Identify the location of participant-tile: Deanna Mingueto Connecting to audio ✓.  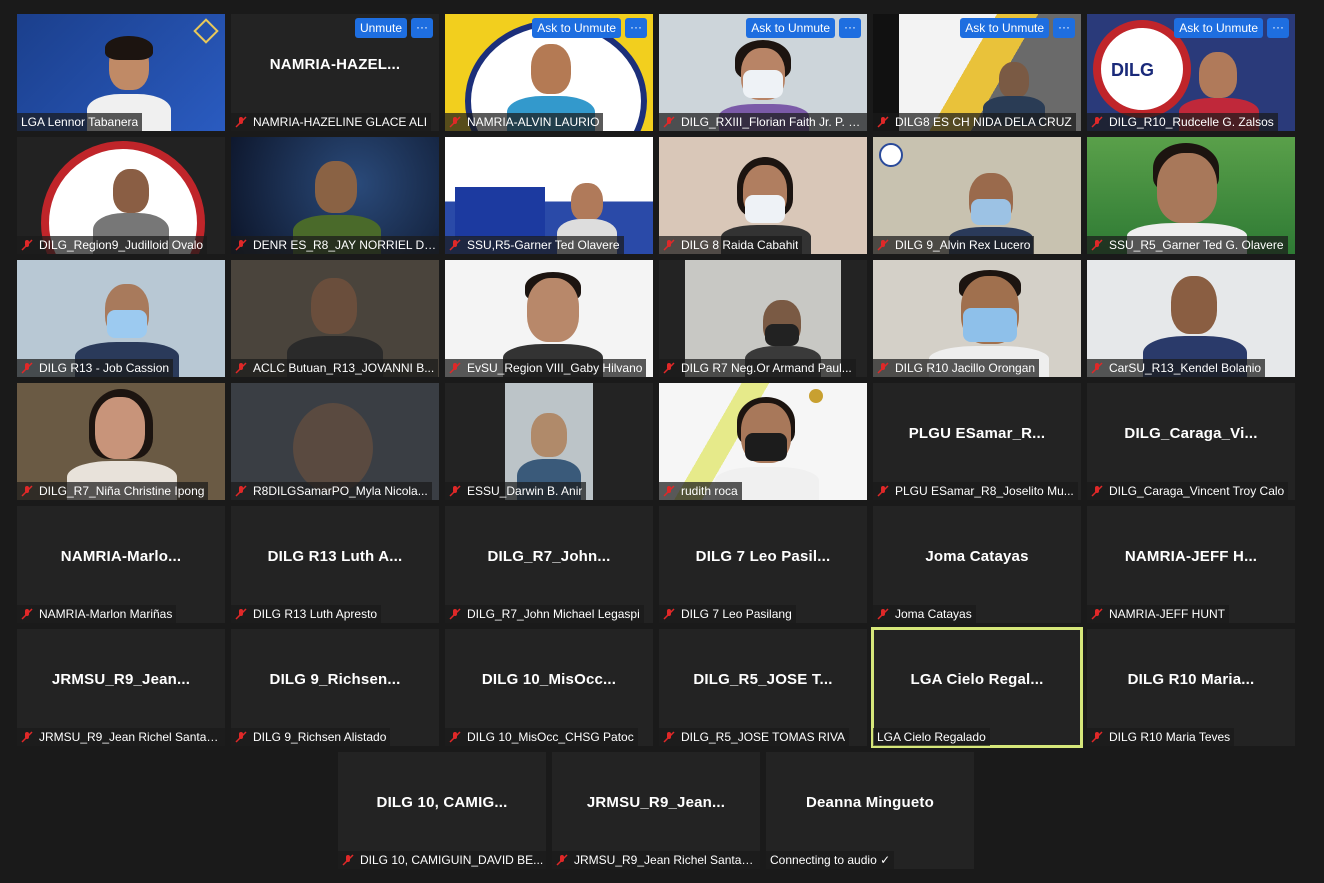
(870, 810).